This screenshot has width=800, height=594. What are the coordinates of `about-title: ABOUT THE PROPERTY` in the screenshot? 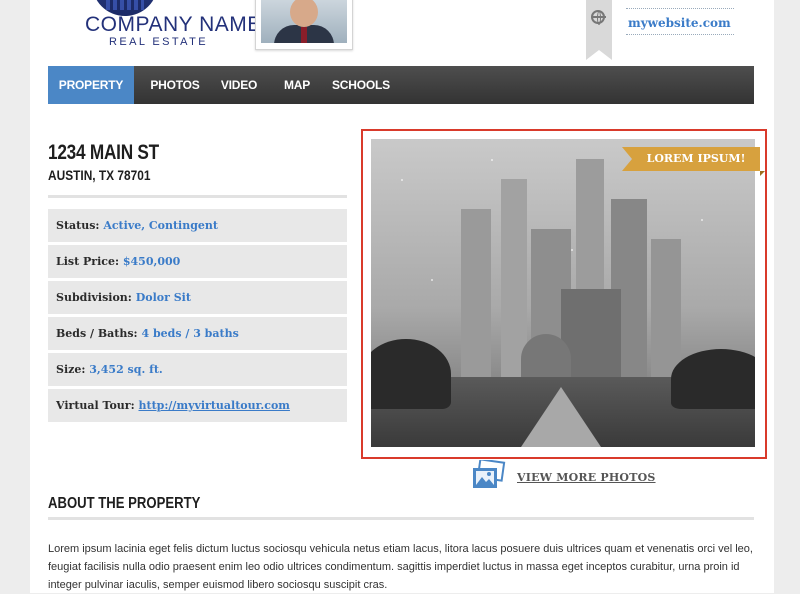 It's located at (124, 503).